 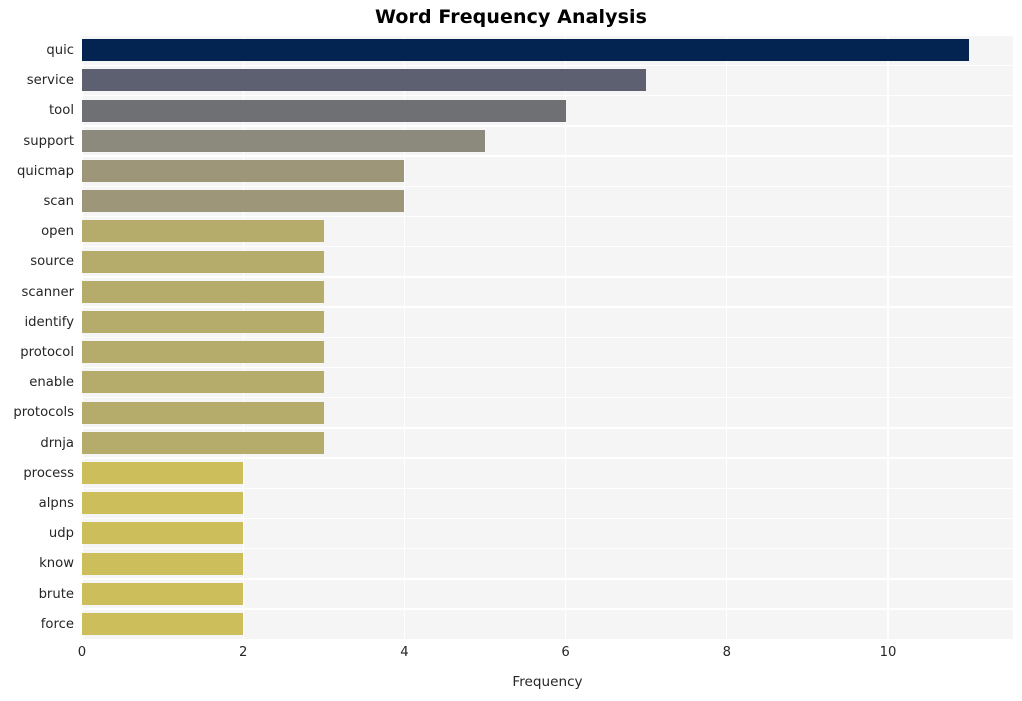 I want to click on bar-tool, so click(x=324, y=110).